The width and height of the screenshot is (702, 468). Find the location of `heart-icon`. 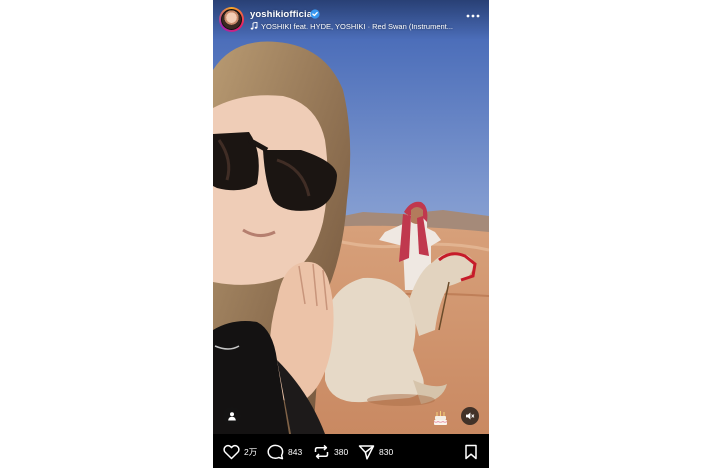

heart-icon is located at coordinates (231, 452).